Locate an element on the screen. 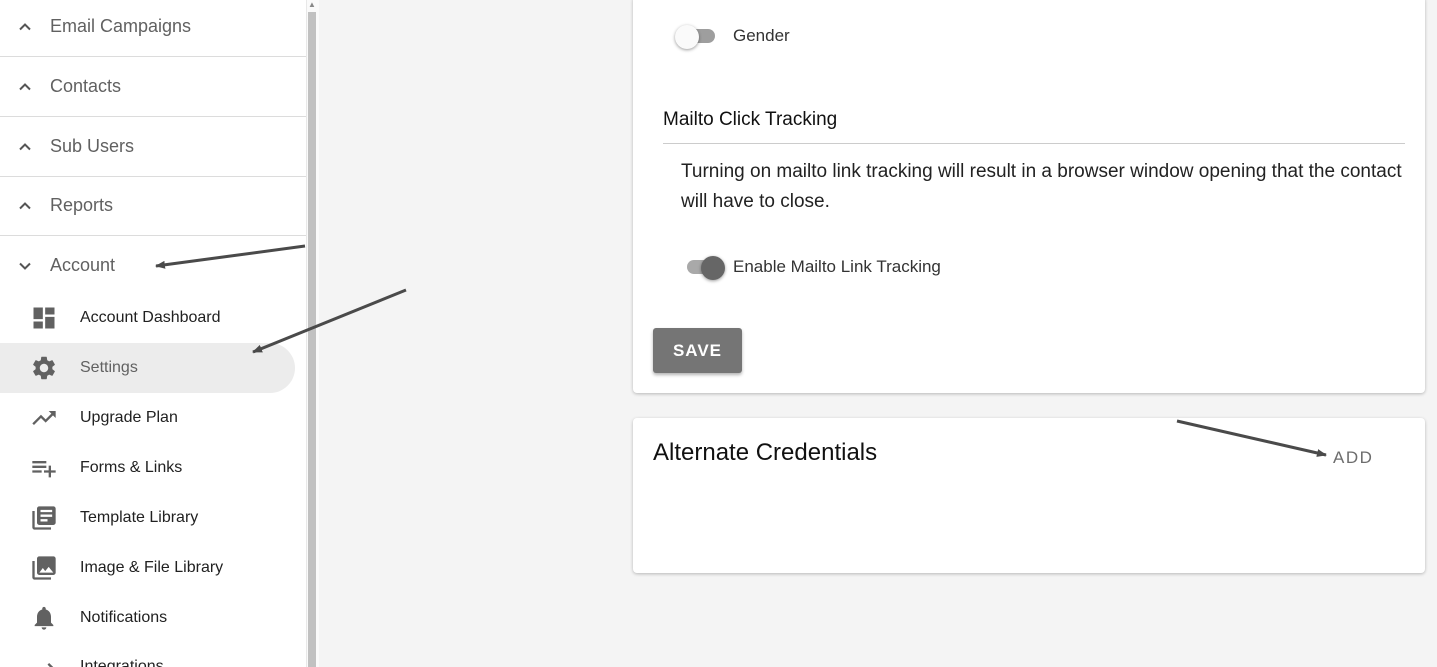  sidebar-item-image-file-library: Image & File Library is located at coordinates (147, 568).